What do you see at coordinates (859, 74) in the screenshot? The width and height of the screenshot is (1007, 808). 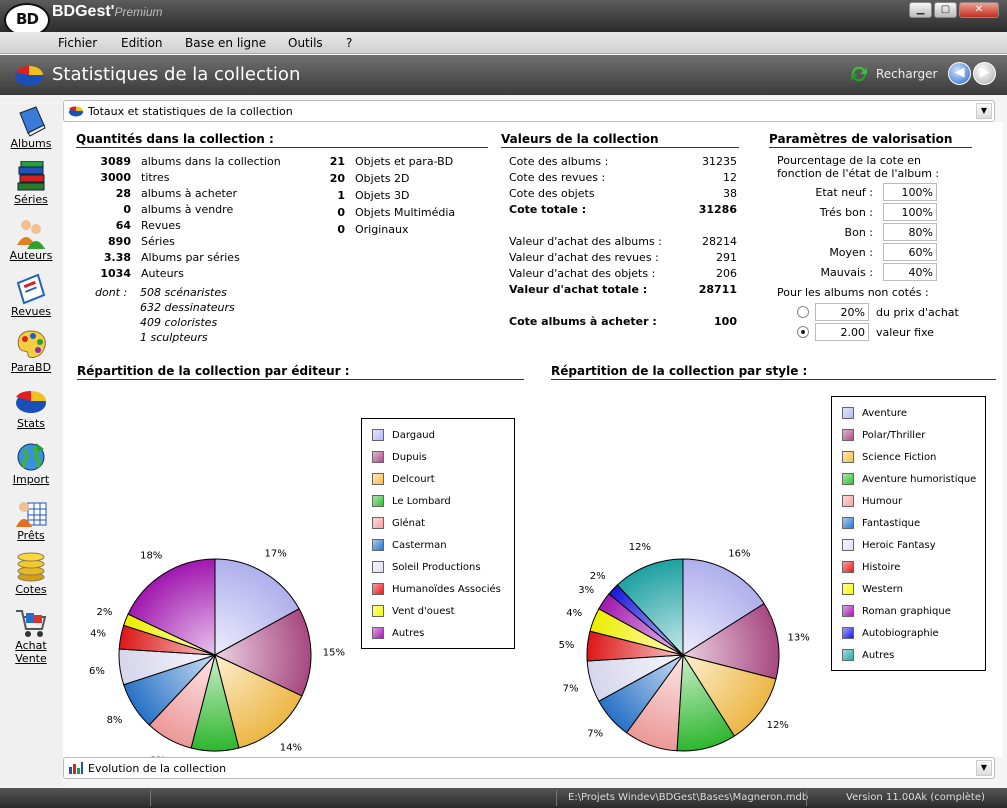 I see `reload-icon` at bounding box center [859, 74].